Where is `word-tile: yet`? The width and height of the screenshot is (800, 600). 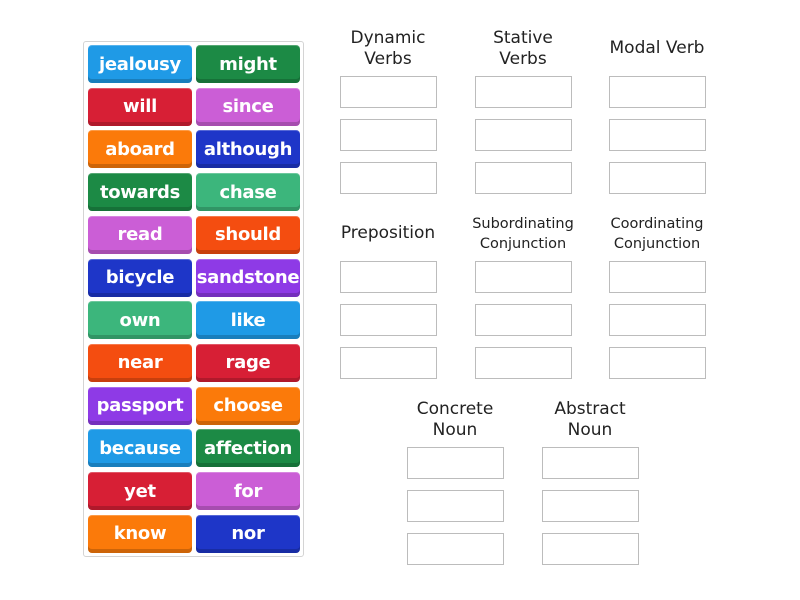
word-tile: yet is located at coordinates (140, 491).